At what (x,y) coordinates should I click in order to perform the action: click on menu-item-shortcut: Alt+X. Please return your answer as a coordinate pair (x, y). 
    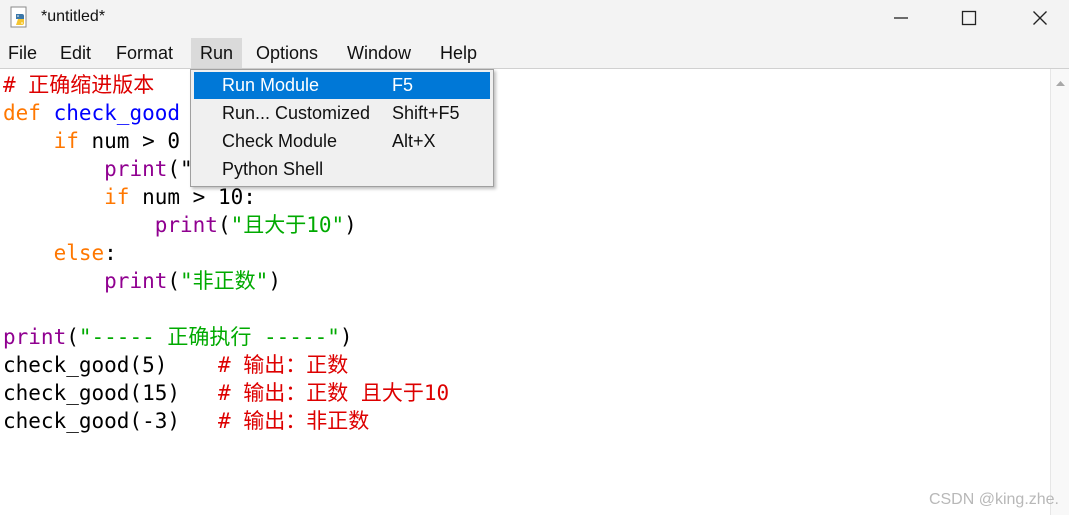
    Looking at the image, I should click on (414, 141).